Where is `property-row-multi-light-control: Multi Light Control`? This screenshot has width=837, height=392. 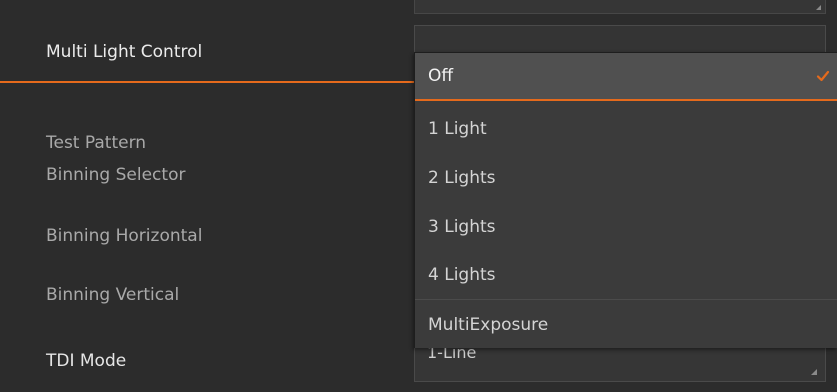
property-row-multi-light-control: Multi Light Control is located at coordinates (207, 52).